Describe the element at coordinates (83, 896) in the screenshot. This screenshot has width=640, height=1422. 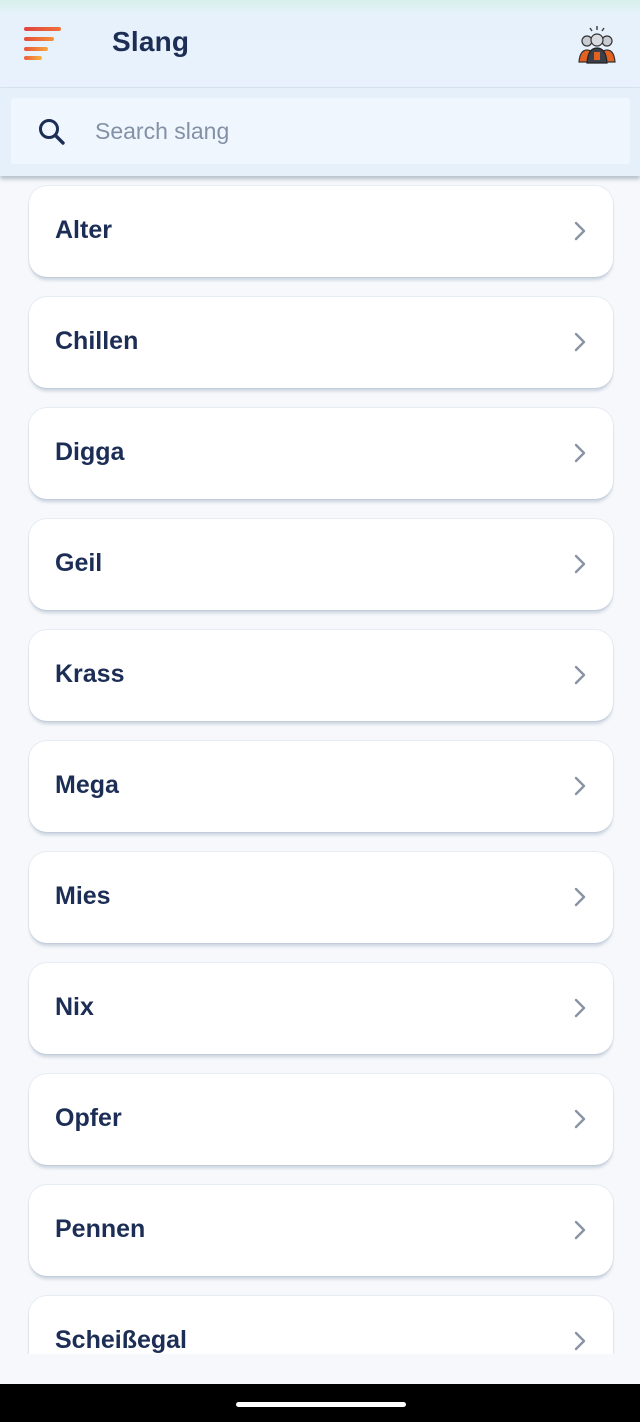
I see `list-item-label: Mies` at that location.